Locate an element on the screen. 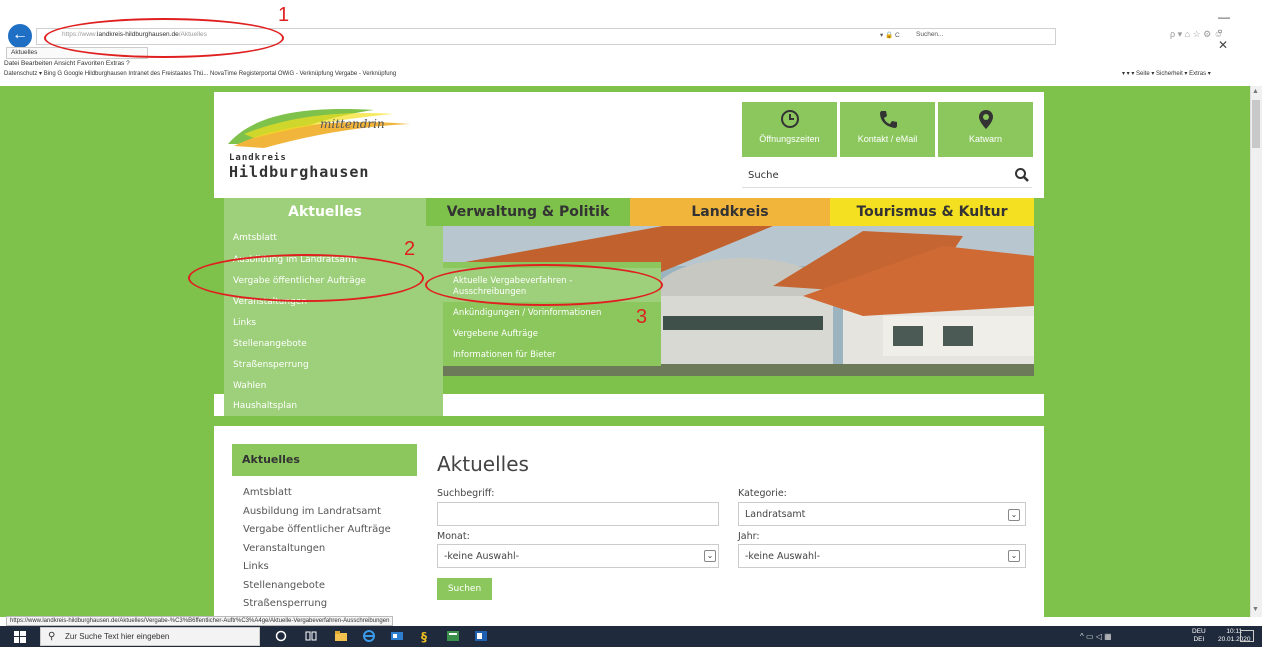  calculator-app-icon is located at coordinates (453, 636).